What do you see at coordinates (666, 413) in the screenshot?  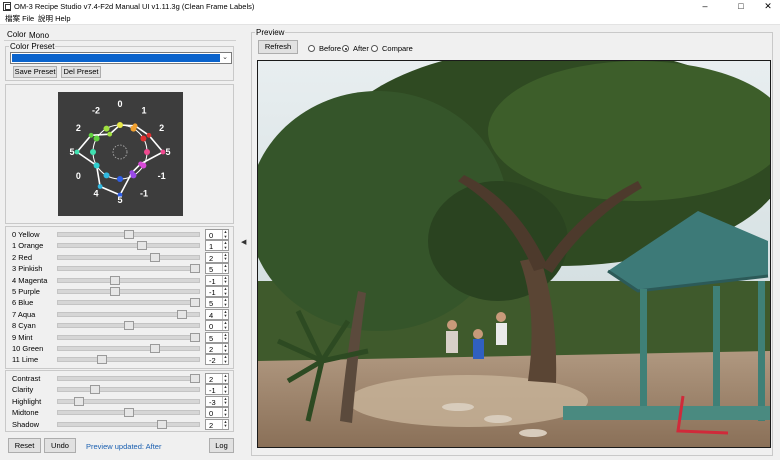 I see `photo-gazebo-deck` at bounding box center [666, 413].